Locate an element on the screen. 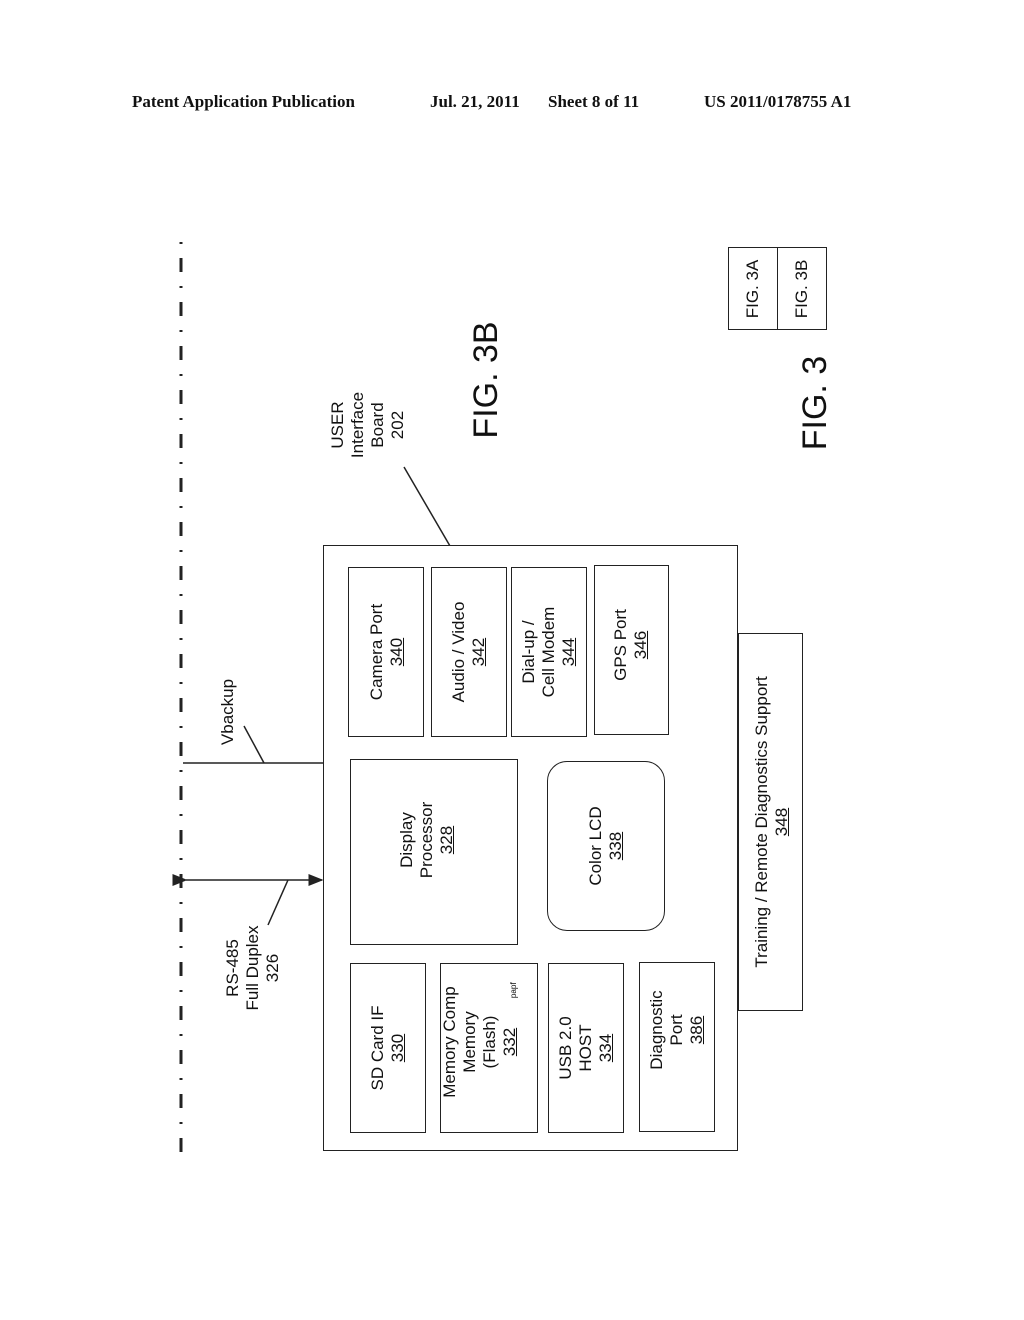 This screenshot has height=1320, width=1024. figure-title: FIG. 3B is located at coordinates (486, 380).